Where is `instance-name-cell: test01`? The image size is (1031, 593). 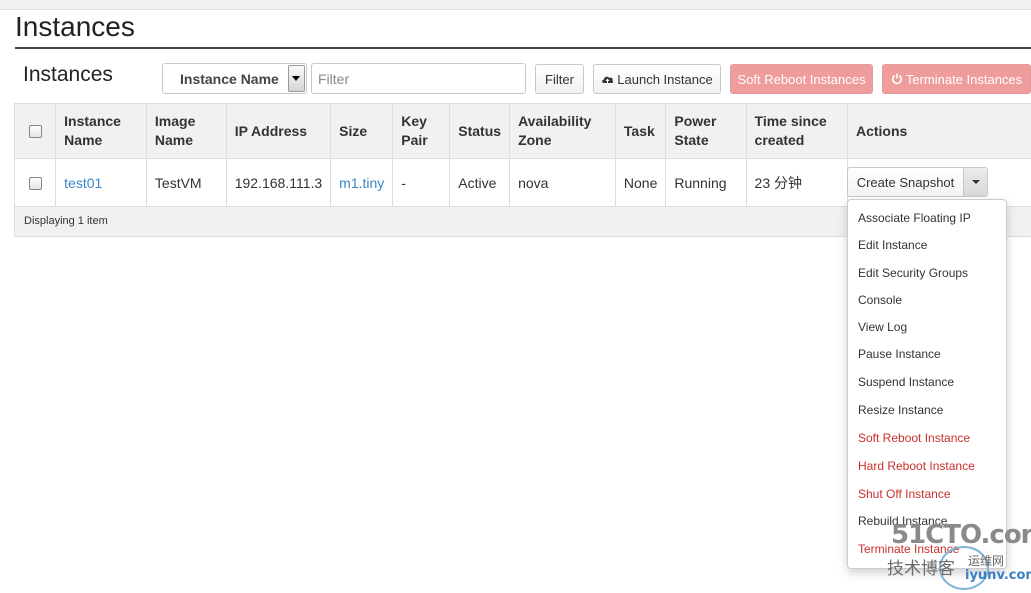 instance-name-cell: test01 is located at coordinates (101, 182).